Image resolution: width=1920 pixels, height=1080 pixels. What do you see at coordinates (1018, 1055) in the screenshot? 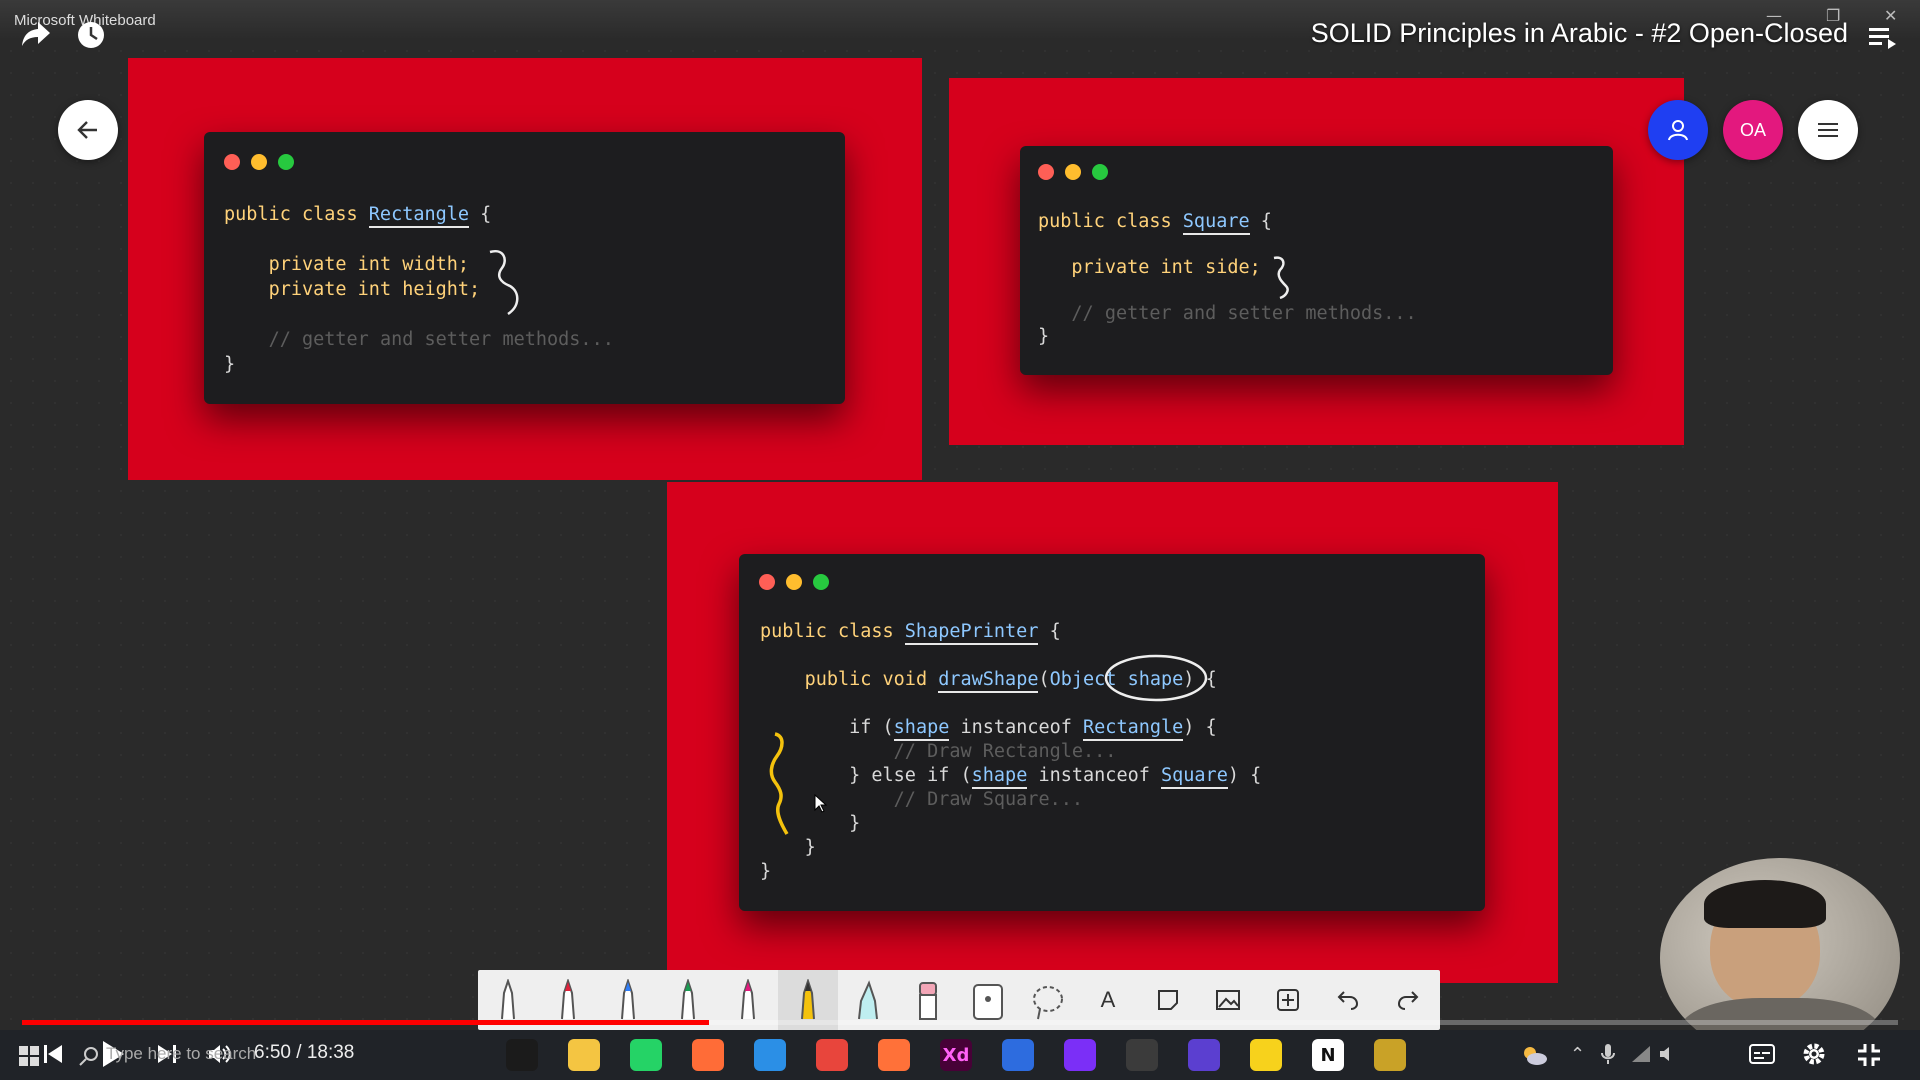
I see `whiteboard-icon` at bounding box center [1018, 1055].